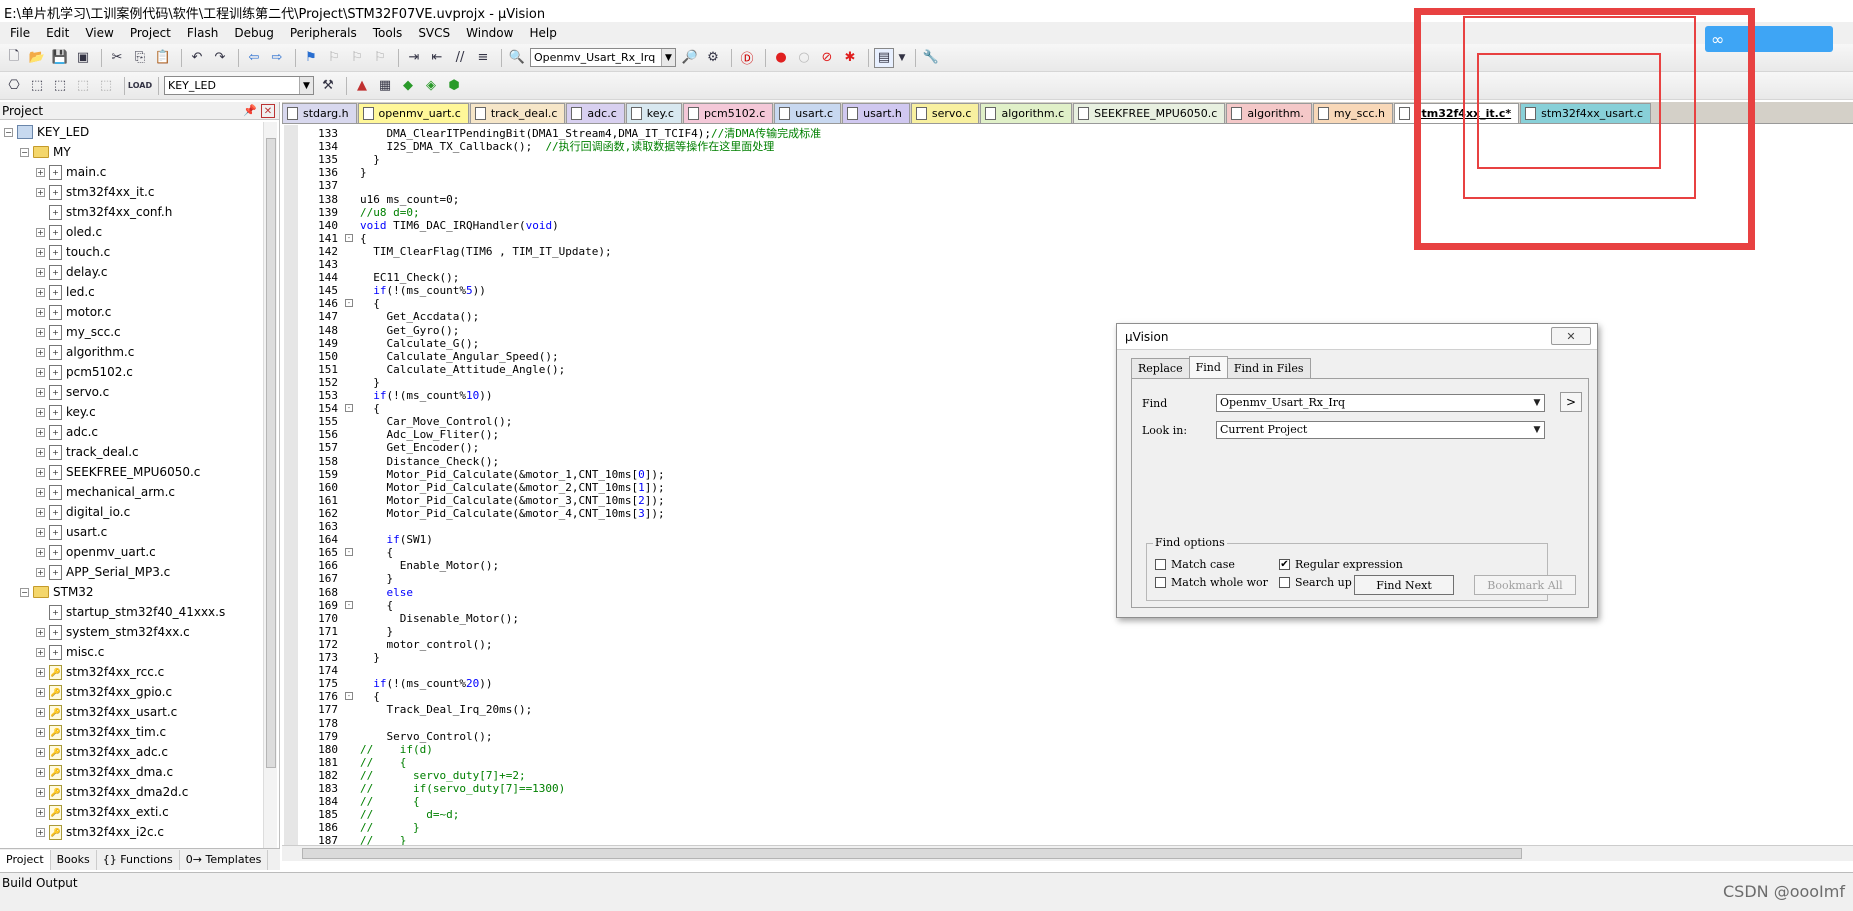  I want to click on rebuild-icon: ⬚, so click(60, 86).